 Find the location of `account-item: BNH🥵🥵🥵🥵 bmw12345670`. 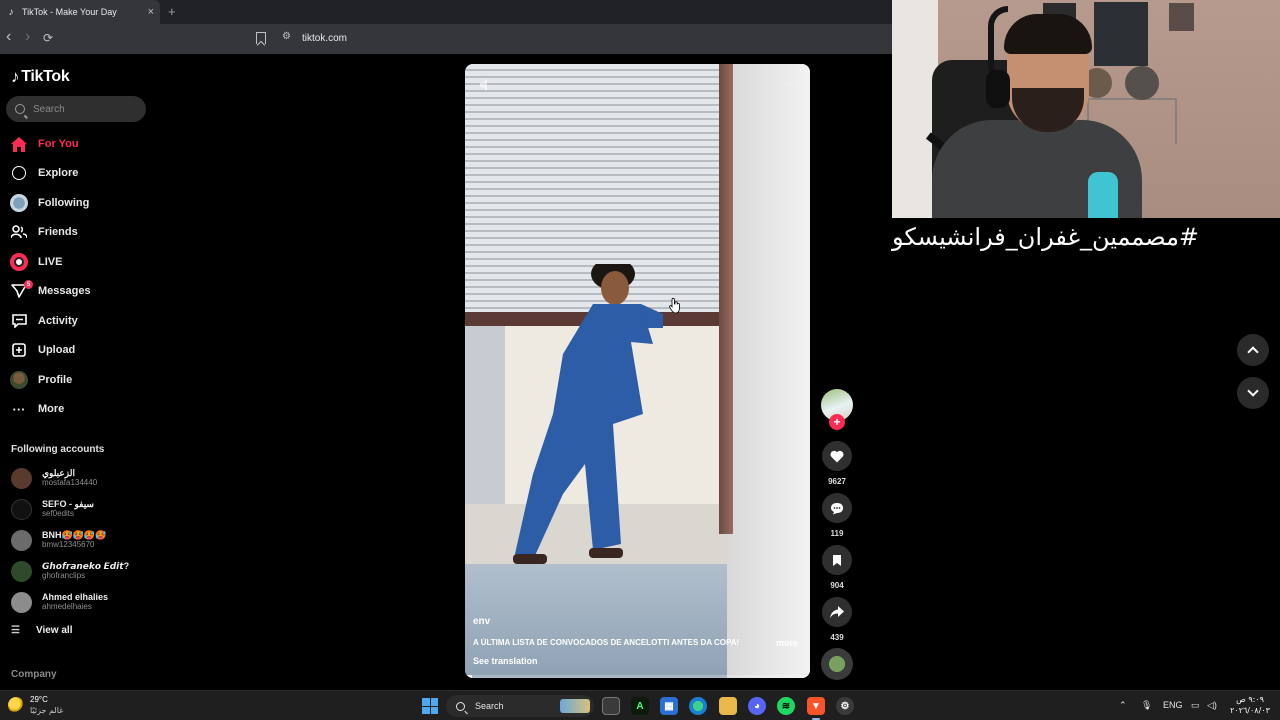

account-item: BNH🥵🥵🥵🥵 bmw12345670 is located at coordinates (58, 540).